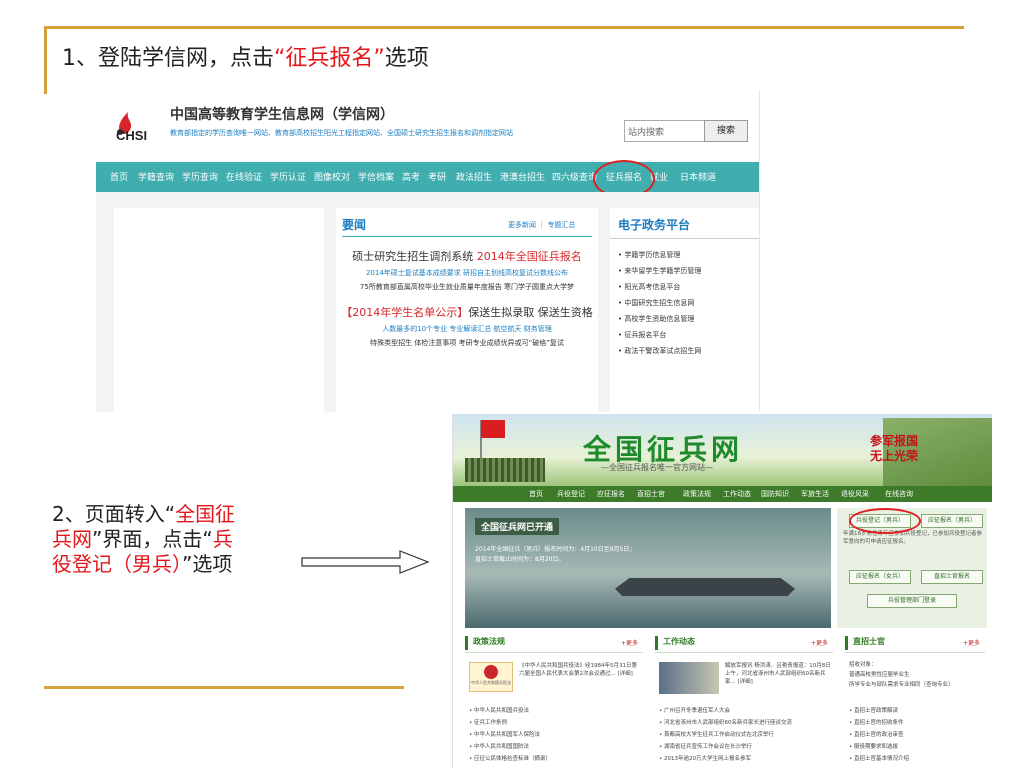  What do you see at coordinates (716, 734) in the screenshot?
I see `work-item: • 首都高校大学生征兵工作启动仪式在北京举行` at bounding box center [716, 734].